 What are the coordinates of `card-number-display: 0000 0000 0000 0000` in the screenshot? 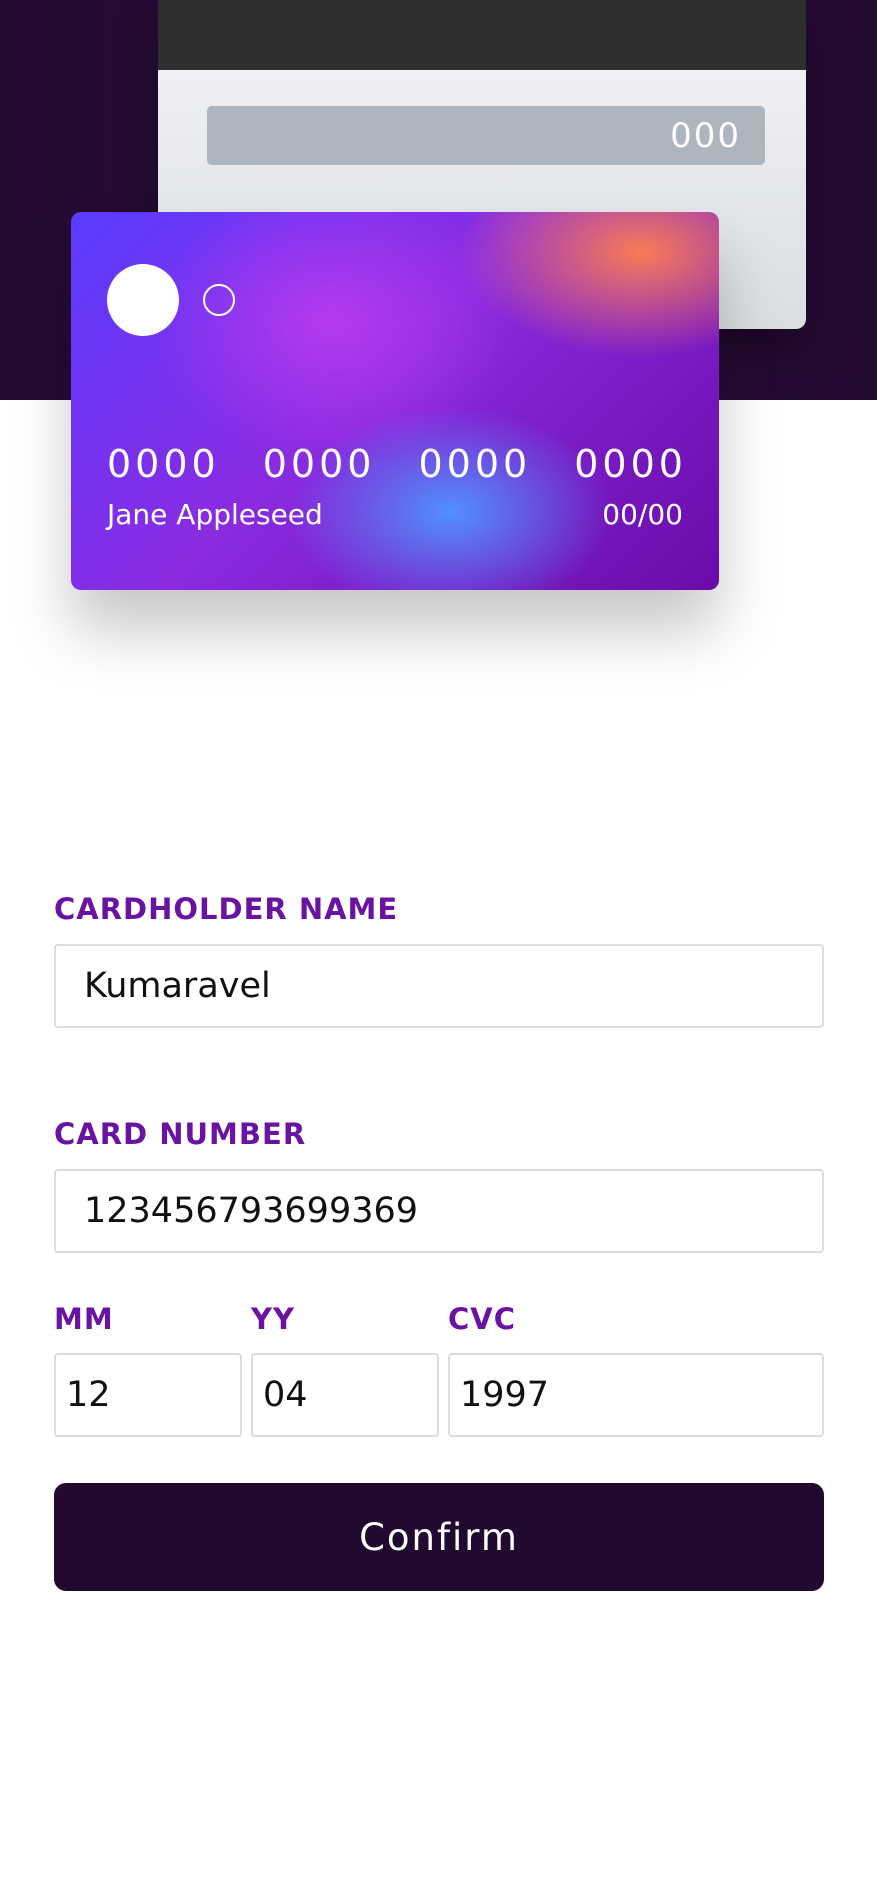 It's located at (397, 464).